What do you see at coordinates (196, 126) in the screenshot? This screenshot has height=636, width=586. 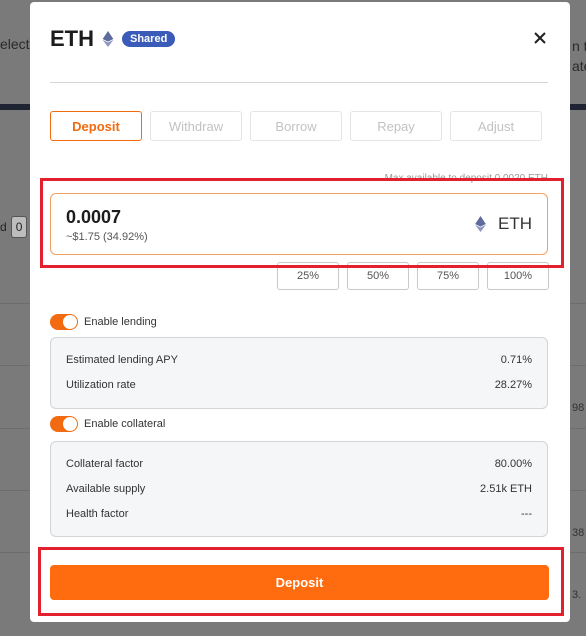 I see `tab-withdraw: Withdraw` at bounding box center [196, 126].